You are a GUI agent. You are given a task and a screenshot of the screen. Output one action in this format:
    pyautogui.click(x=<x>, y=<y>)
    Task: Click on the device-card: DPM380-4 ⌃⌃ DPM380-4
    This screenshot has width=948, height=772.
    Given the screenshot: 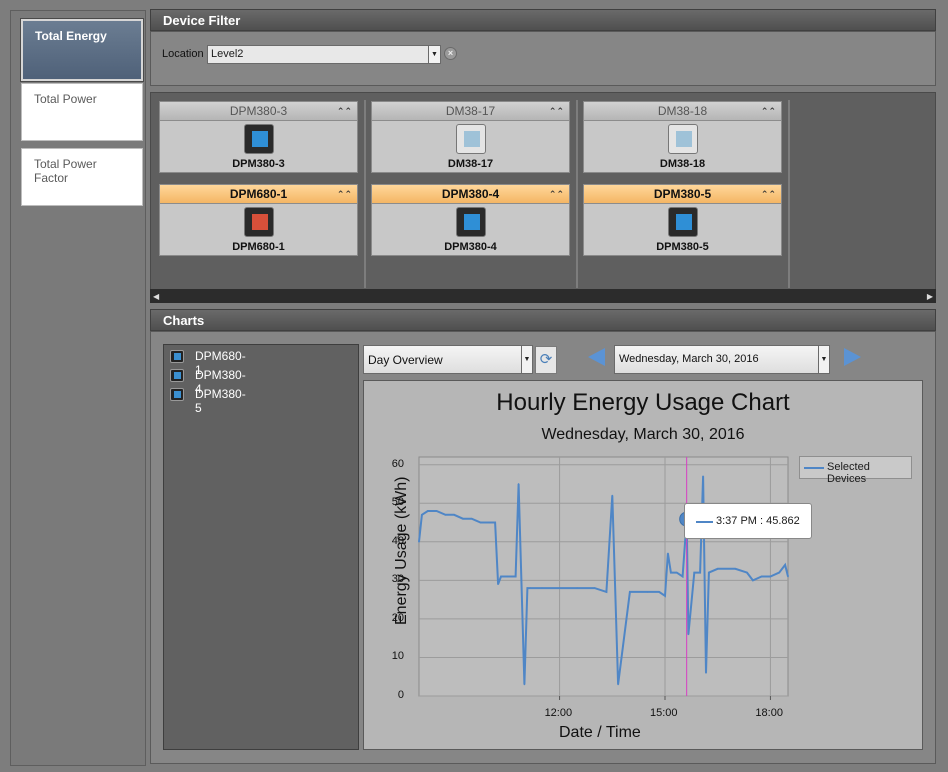 What is the action you would take?
    pyautogui.click(x=470, y=220)
    